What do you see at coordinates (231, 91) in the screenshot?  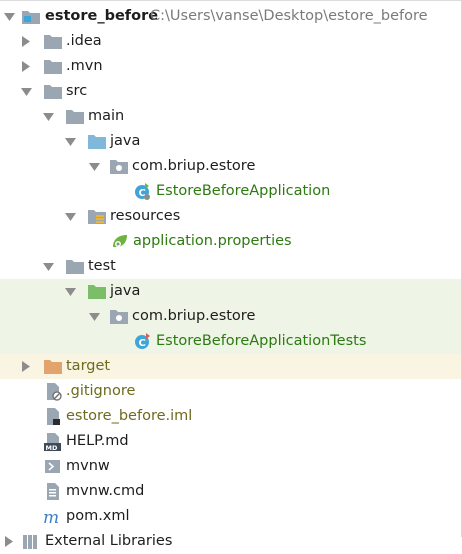 I see `tree-item-src: src` at bounding box center [231, 91].